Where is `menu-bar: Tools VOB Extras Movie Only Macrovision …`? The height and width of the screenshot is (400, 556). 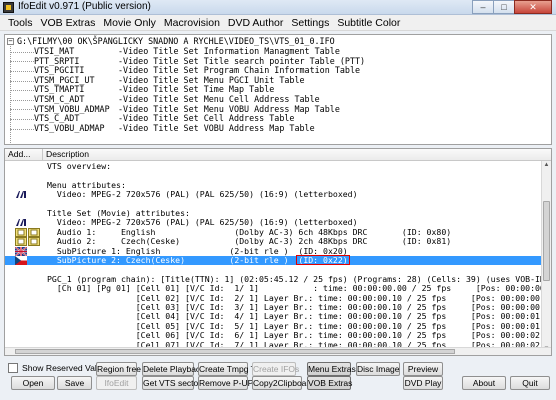 menu-bar: Tools VOB Extras Movie Only Macrovision … is located at coordinates (278, 23).